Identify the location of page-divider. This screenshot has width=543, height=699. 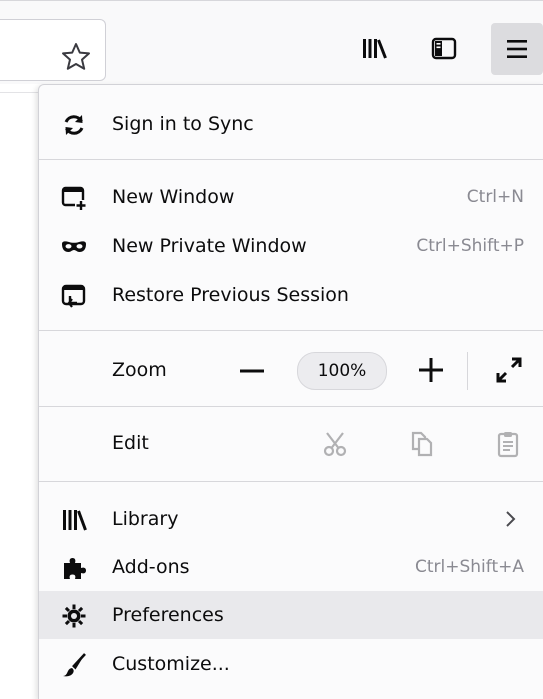
(19, 92).